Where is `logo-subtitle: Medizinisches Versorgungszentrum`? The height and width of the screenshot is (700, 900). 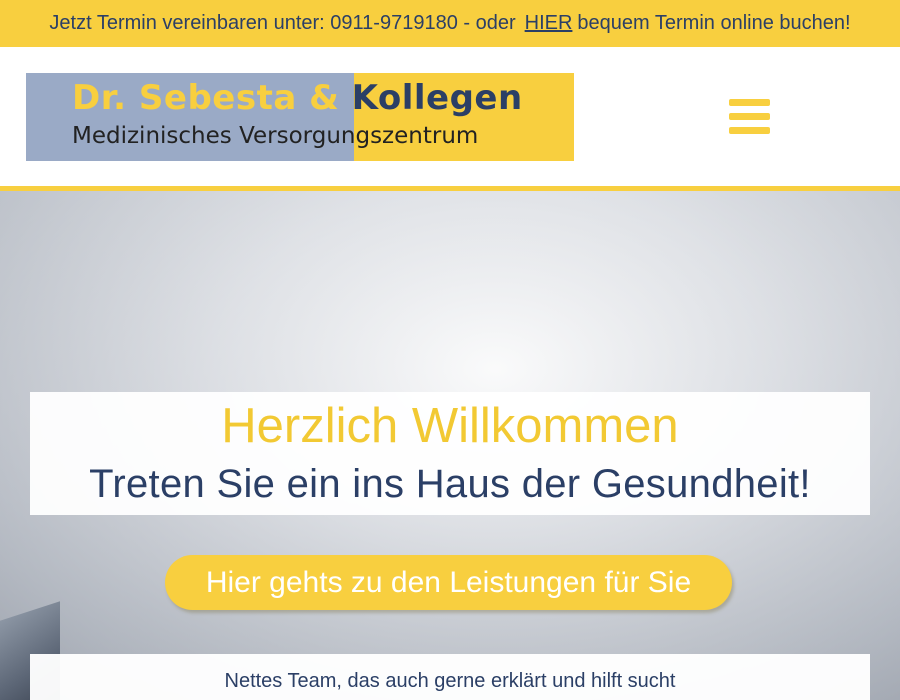 logo-subtitle: Medizinisches Versorgungszentrum is located at coordinates (275, 136).